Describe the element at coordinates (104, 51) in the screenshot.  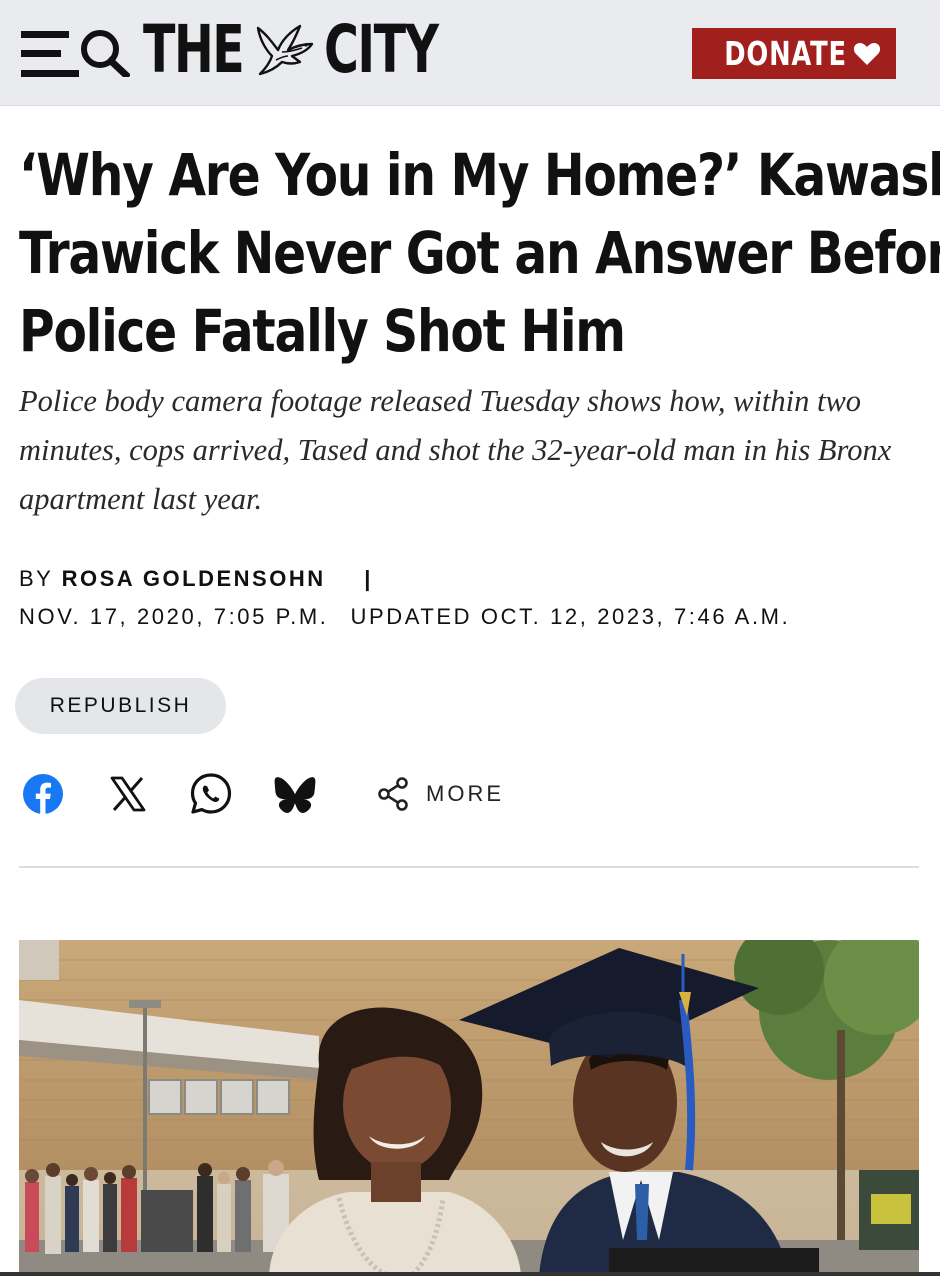
I see `search-icon` at that location.